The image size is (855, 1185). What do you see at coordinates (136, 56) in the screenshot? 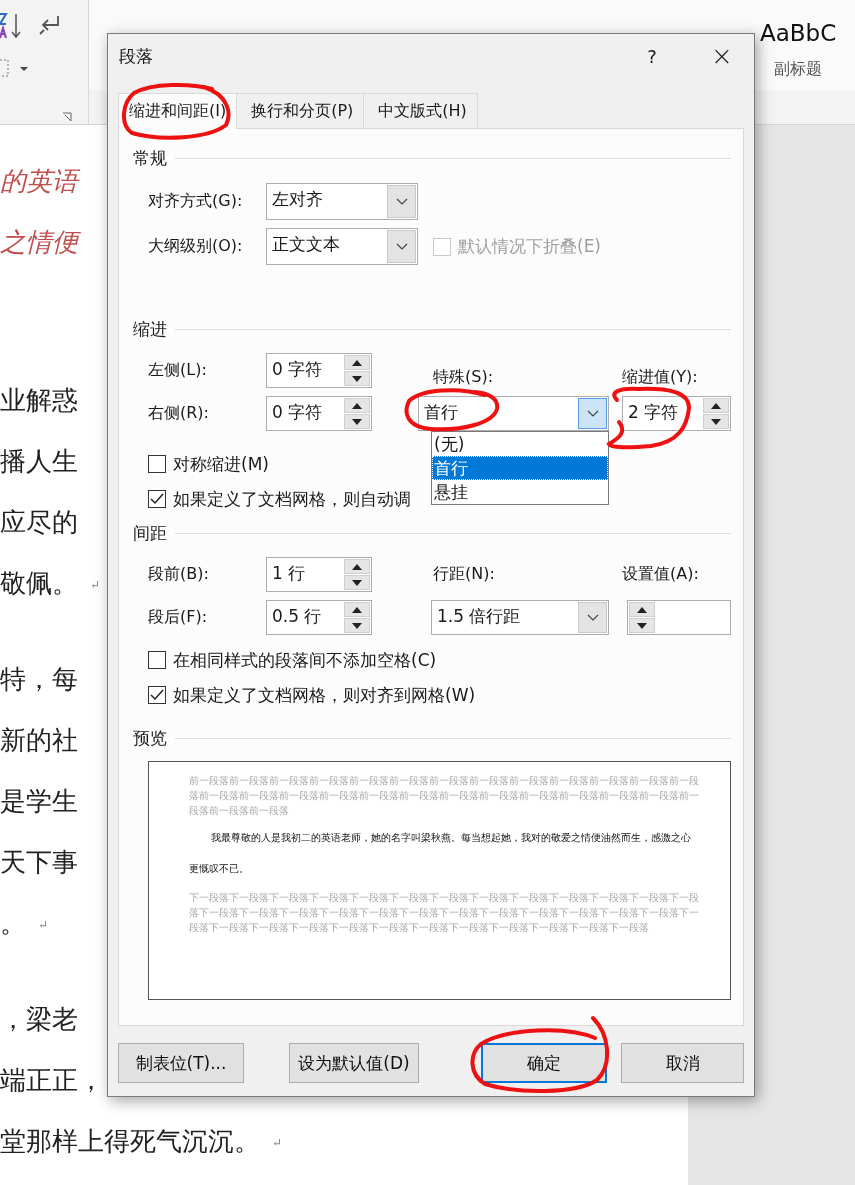
I see `dialog-title: 段落` at bounding box center [136, 56].